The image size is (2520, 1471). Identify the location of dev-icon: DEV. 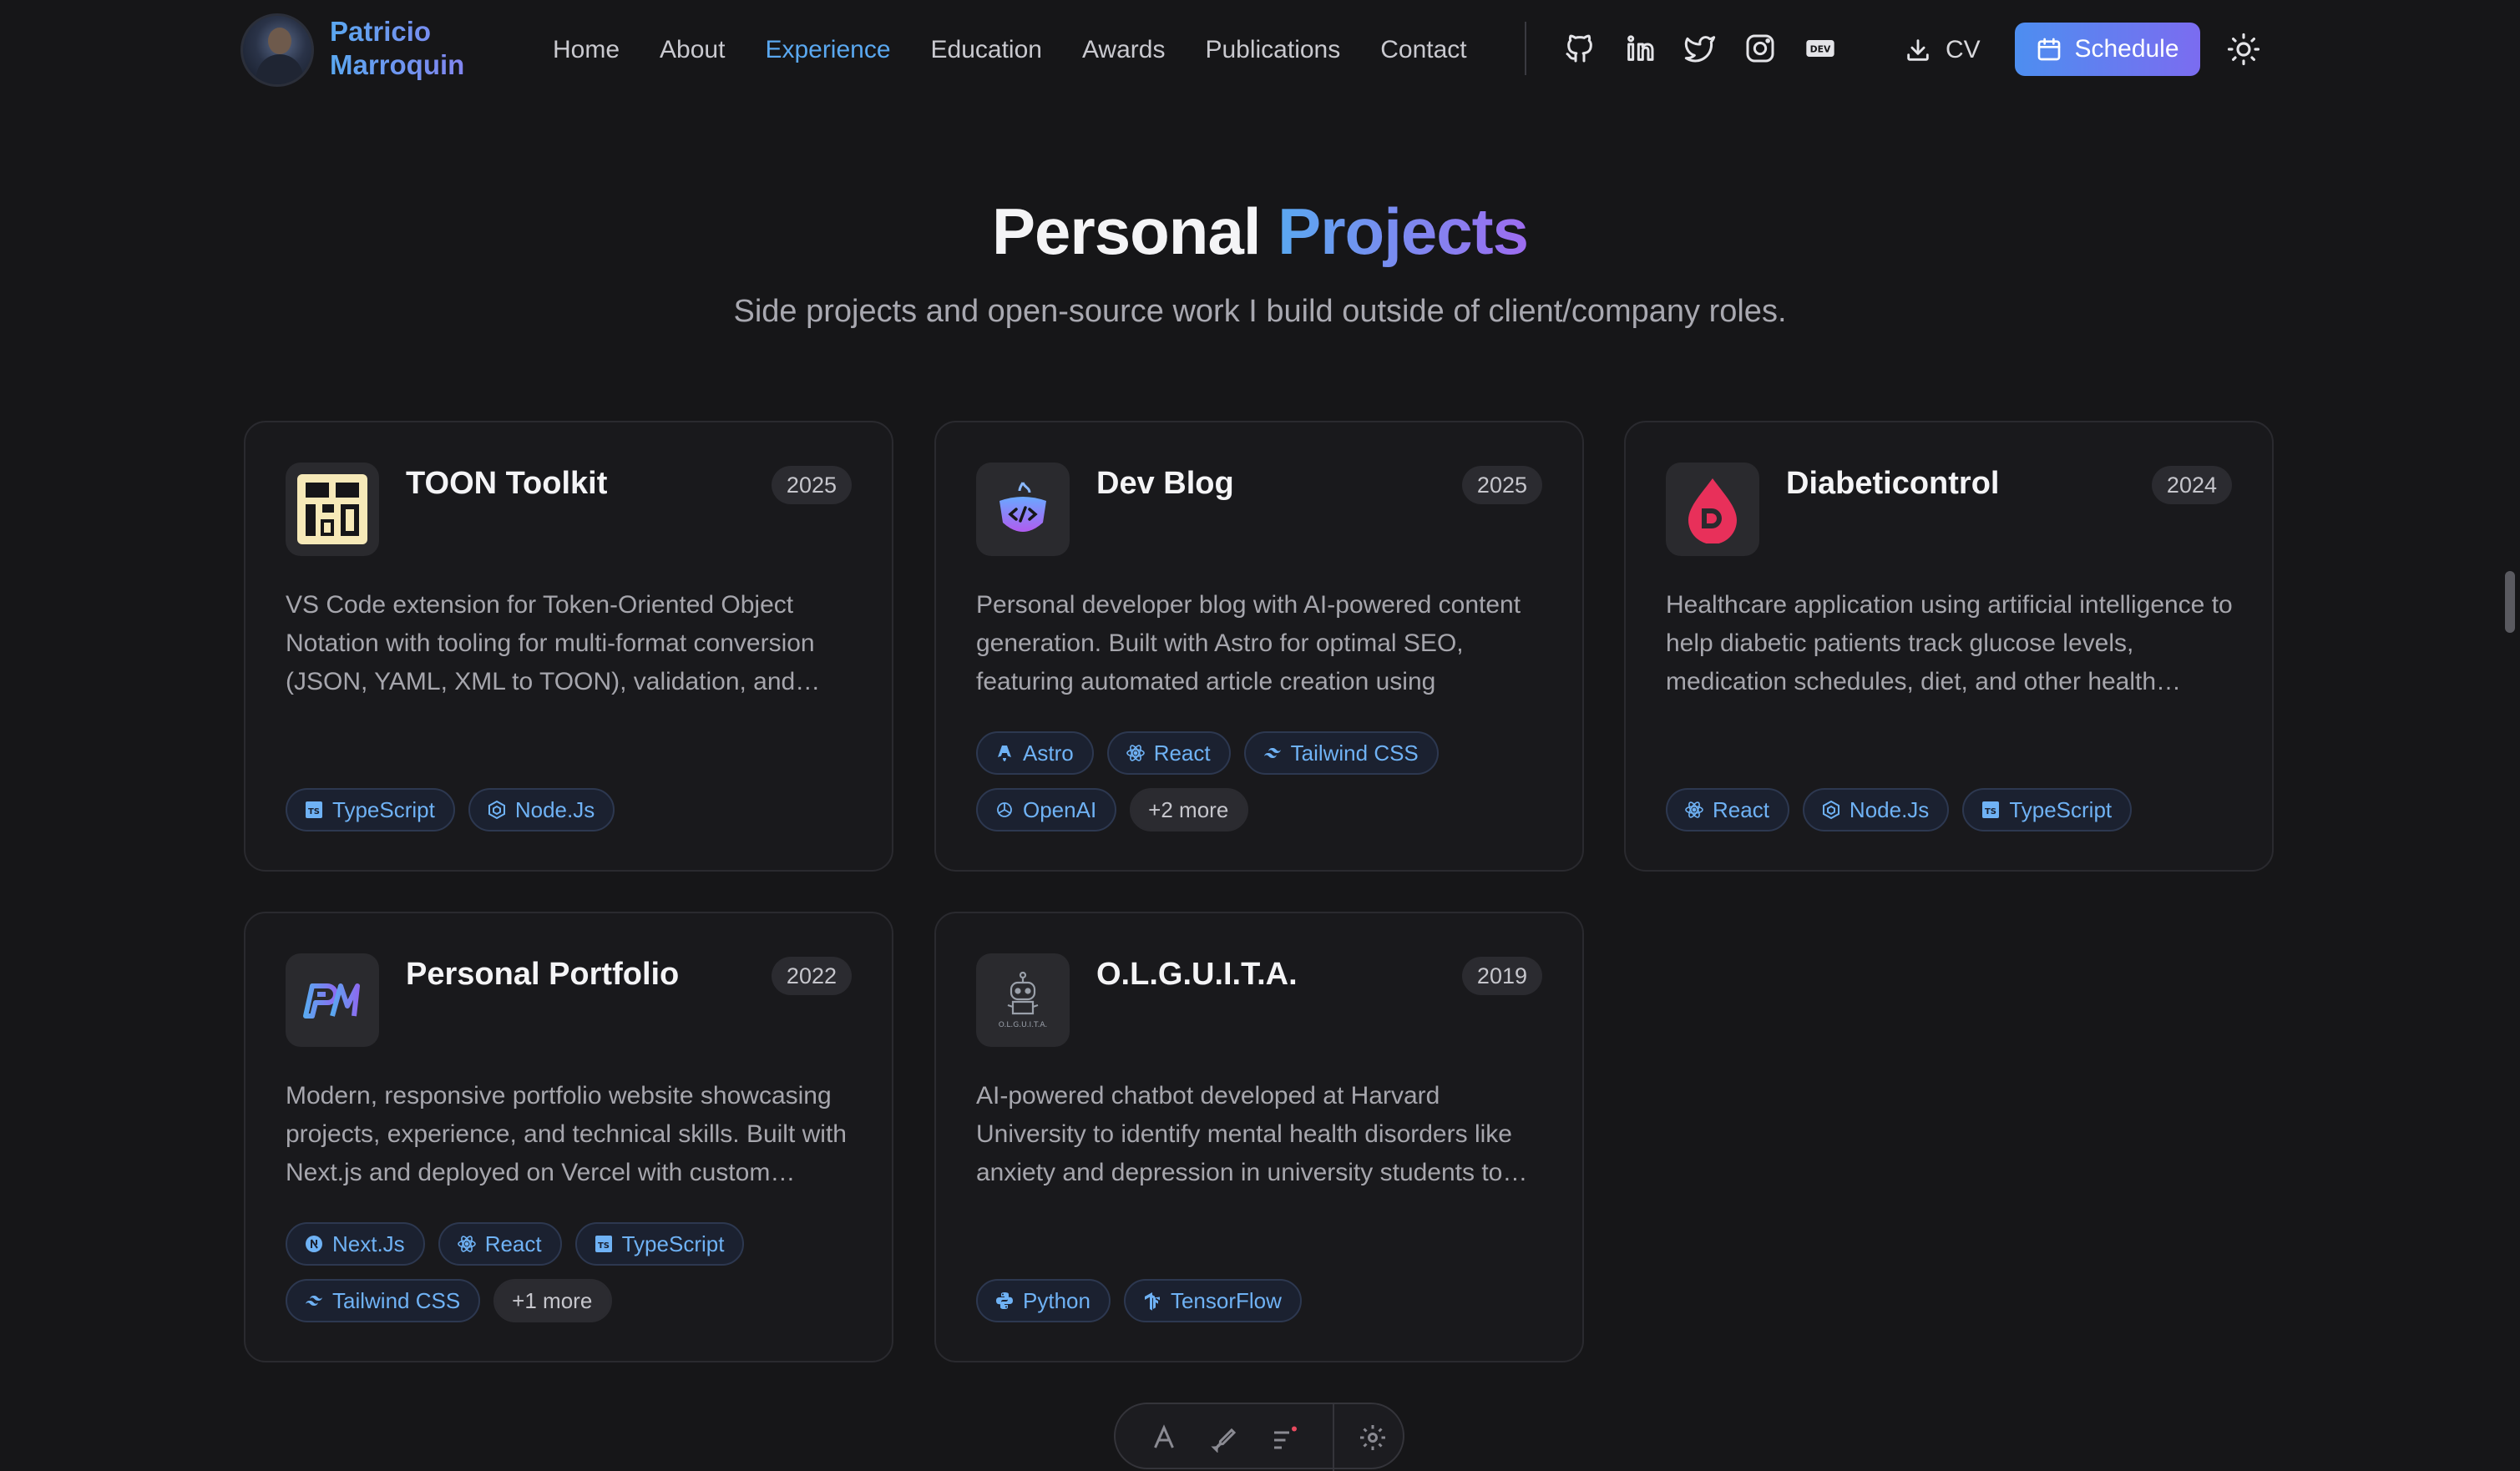
(1820, 48).